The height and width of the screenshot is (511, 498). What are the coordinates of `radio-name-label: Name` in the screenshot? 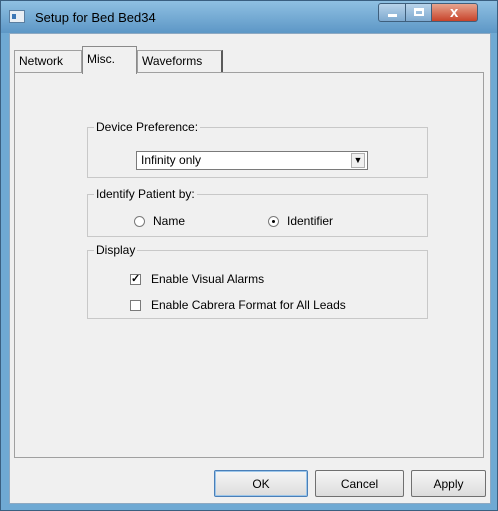 It's located at (169, 221).